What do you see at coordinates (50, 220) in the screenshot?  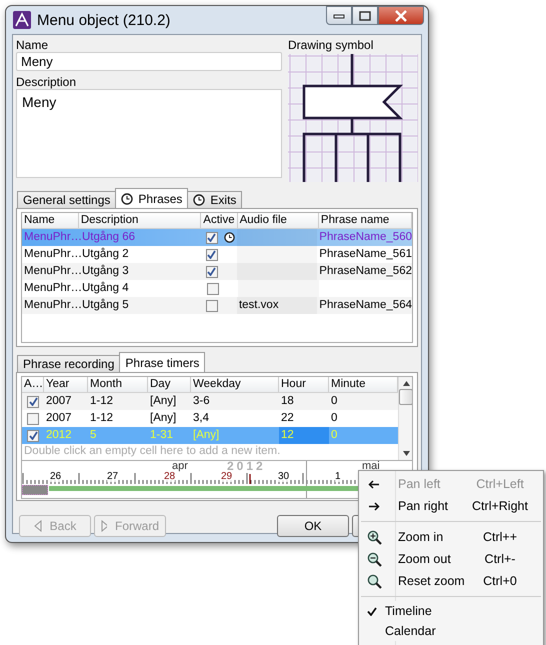 I see `column-header: Name` at bounding box center [50, 220].